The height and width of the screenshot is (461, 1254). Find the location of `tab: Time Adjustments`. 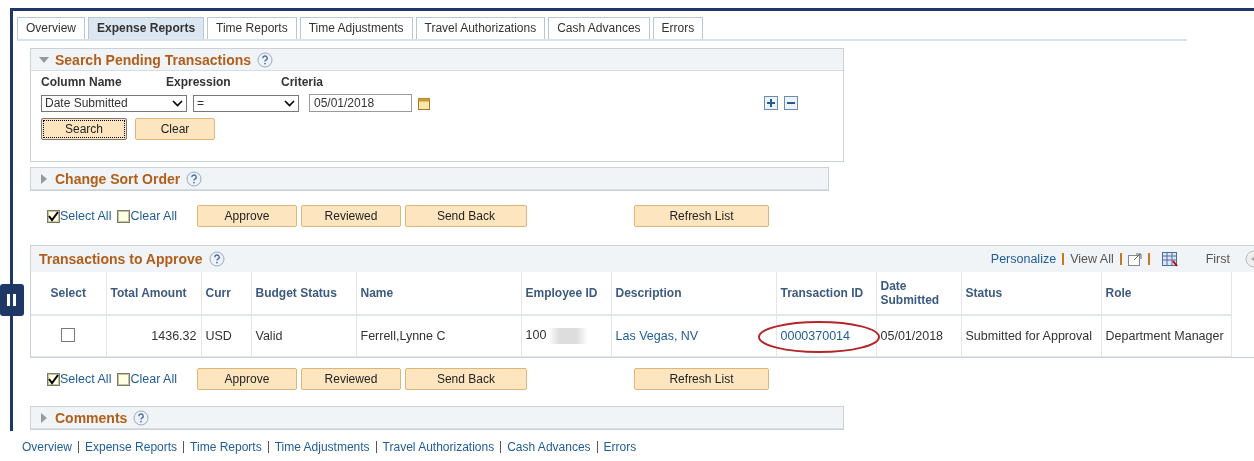

tab: Time Adjustments is located at coordinates (356, 28).